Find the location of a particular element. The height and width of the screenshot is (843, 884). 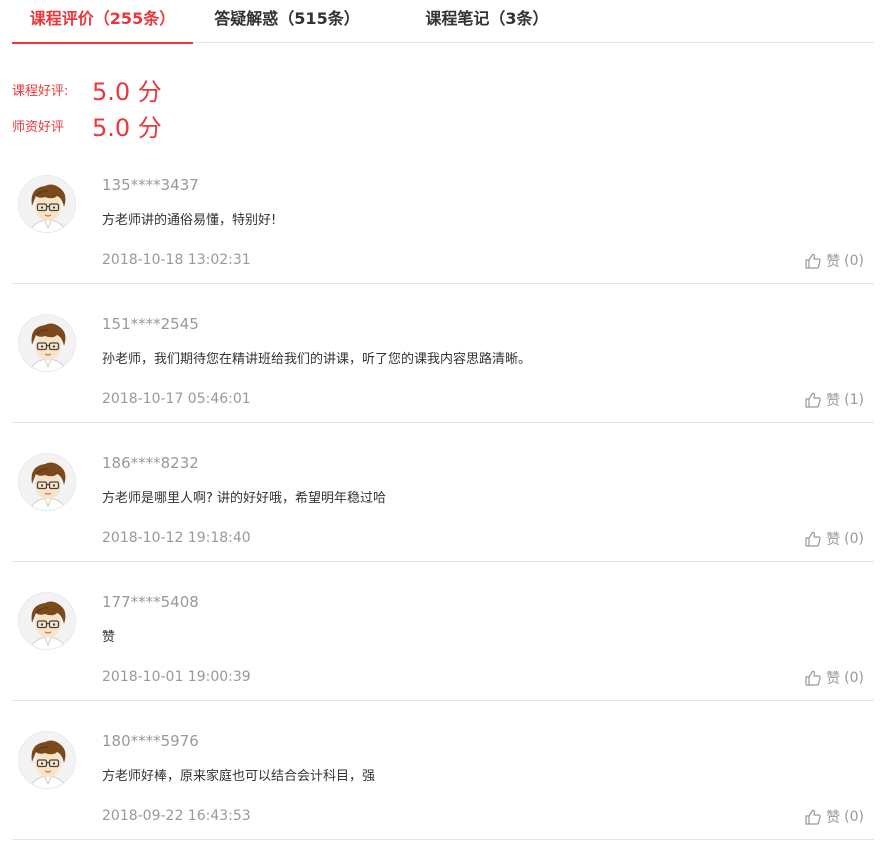

like-button: 赞 (1) is located at coordinates (834, 400).